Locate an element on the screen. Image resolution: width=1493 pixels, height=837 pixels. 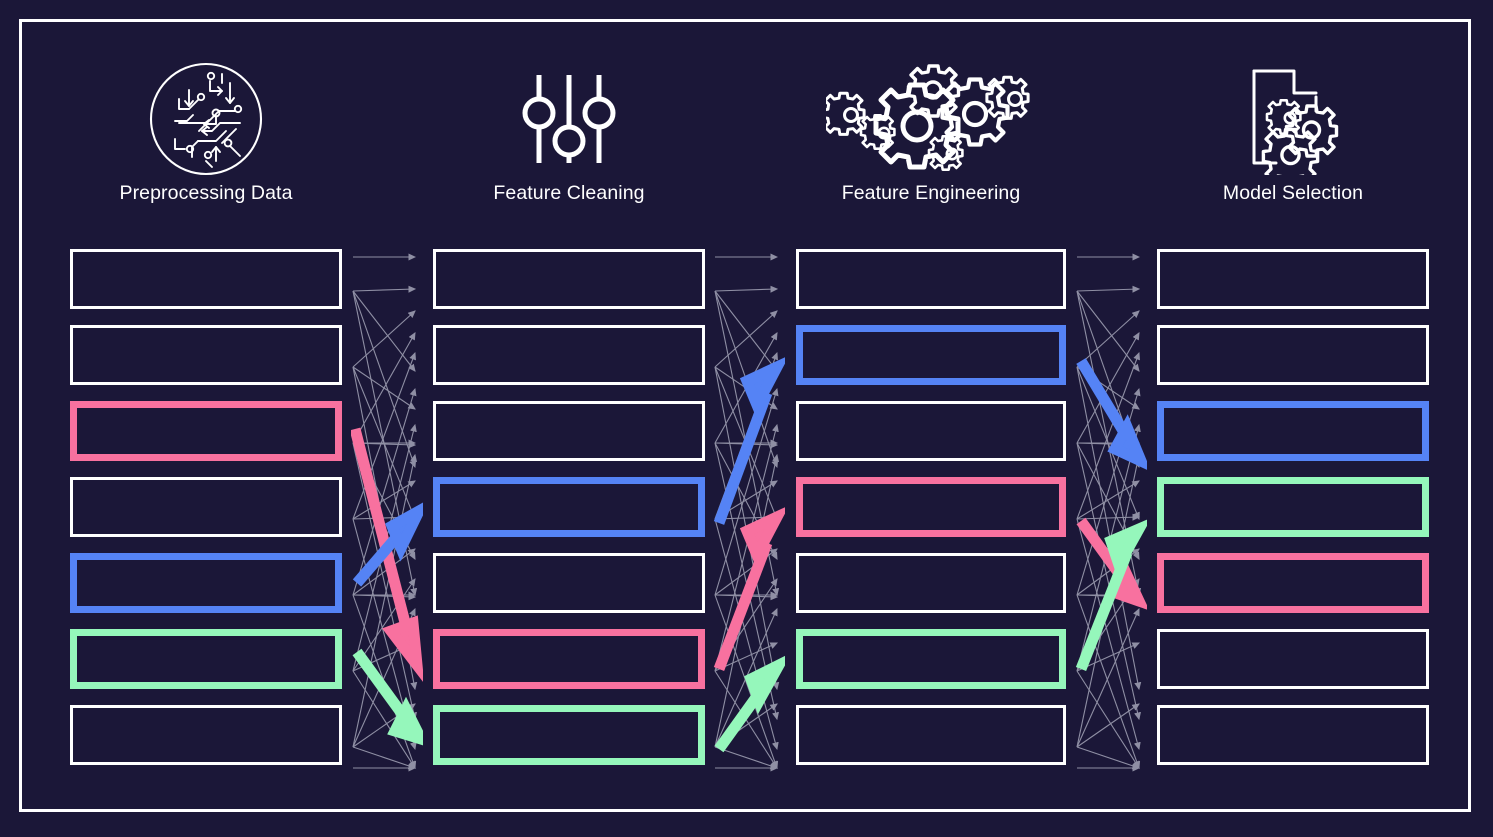
sliders-equalizer-icon is located at coordinates (569, 119).